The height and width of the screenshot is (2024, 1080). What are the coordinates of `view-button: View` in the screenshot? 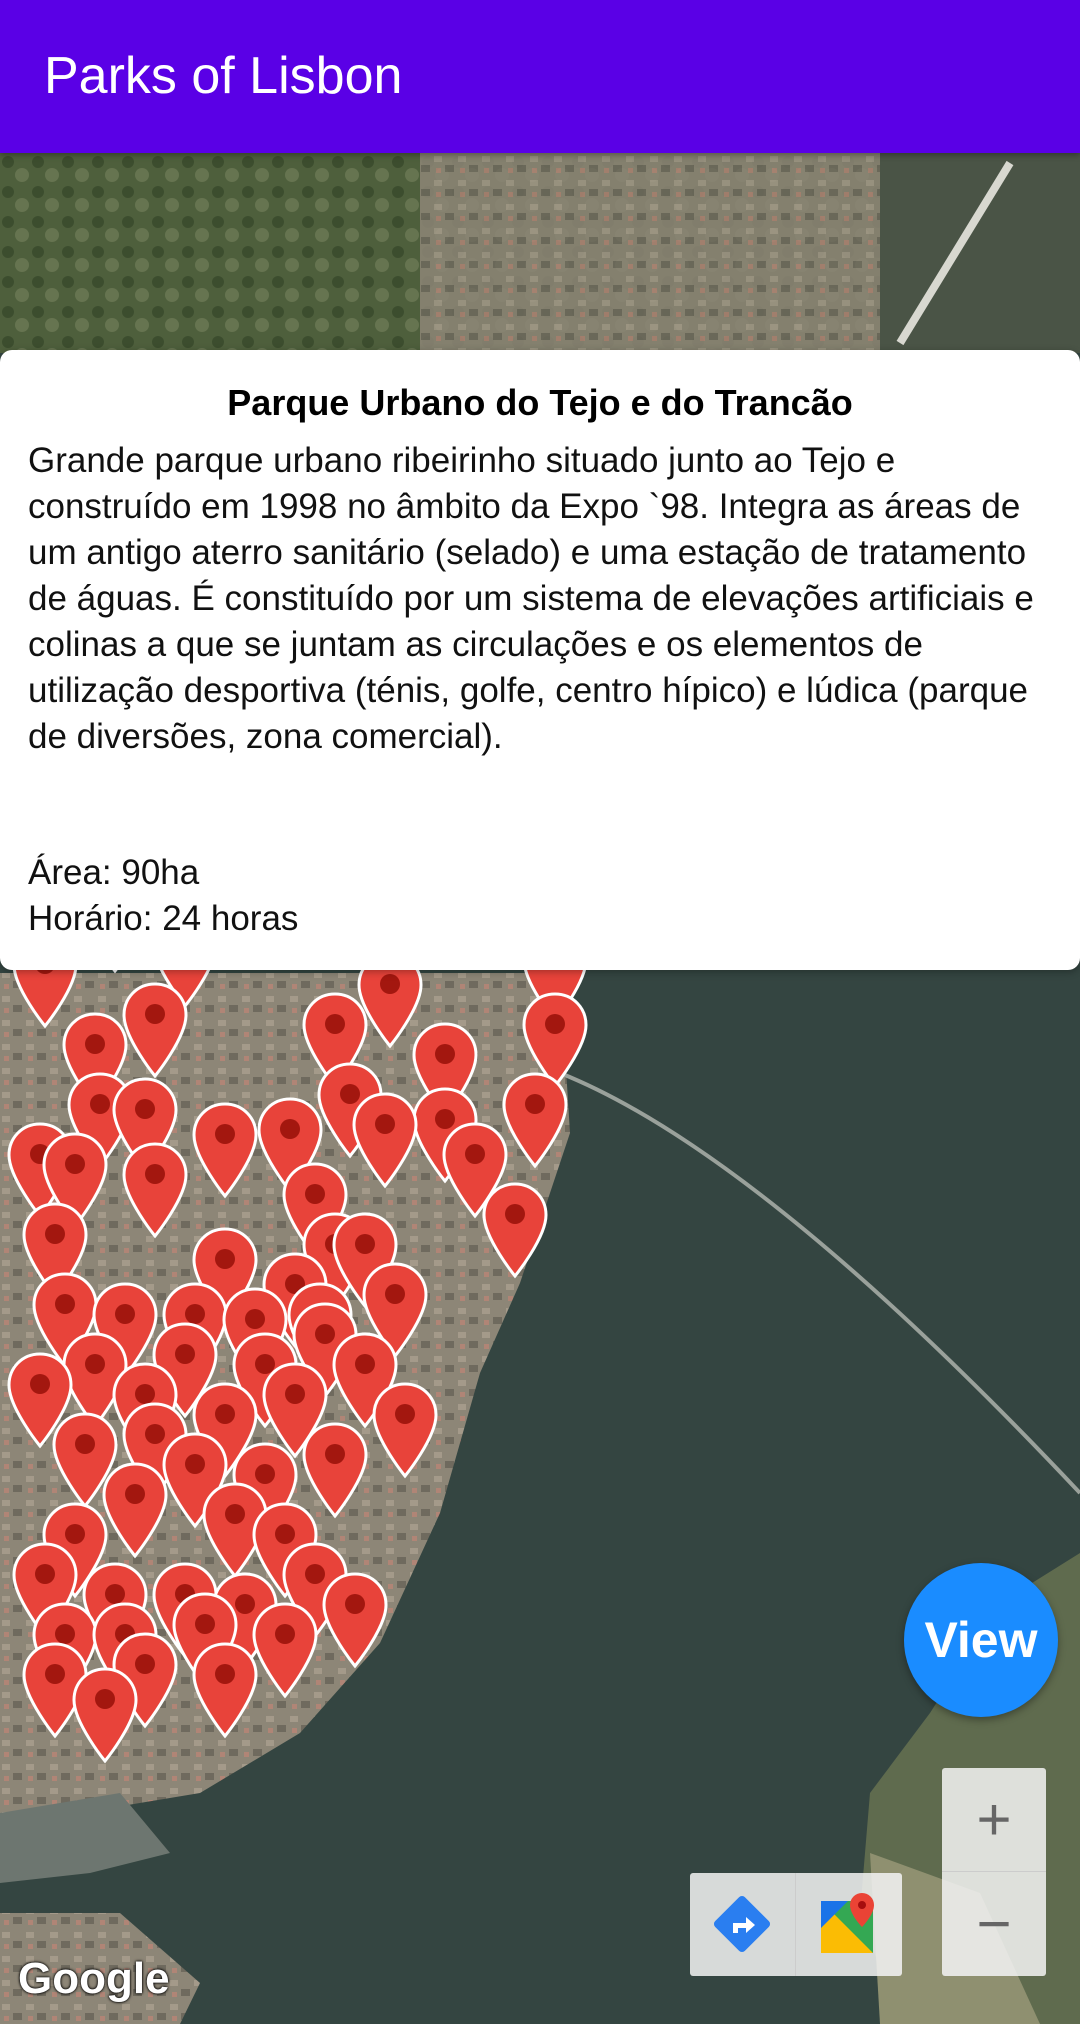 It's located at (981, 1640).